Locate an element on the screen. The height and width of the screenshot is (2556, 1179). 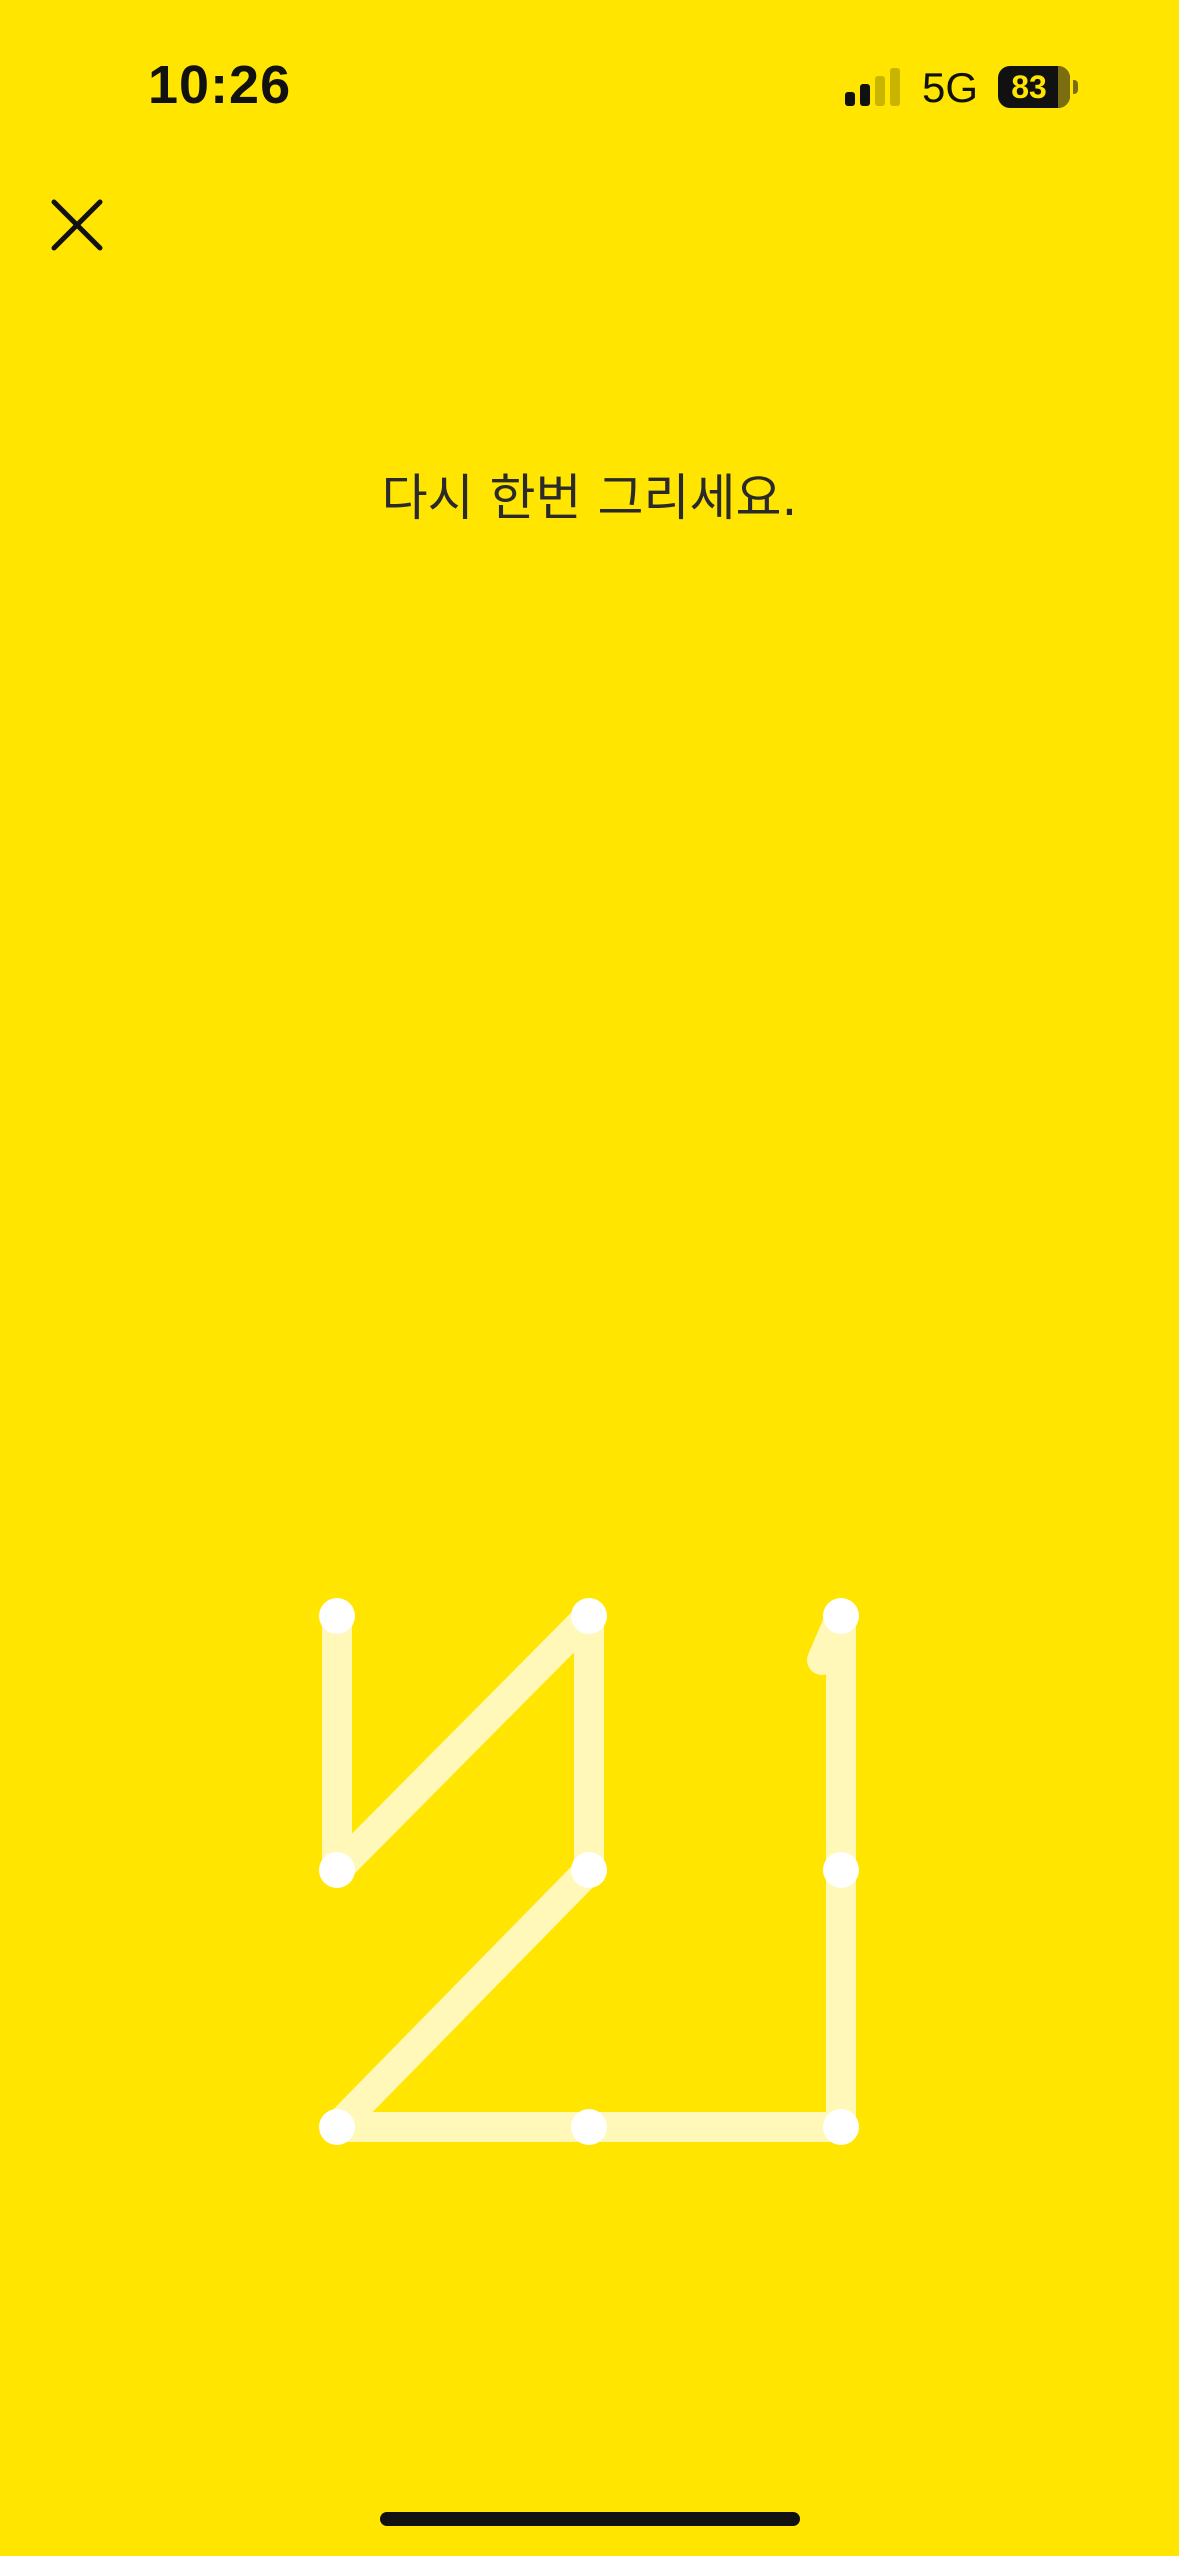
network-type: 5G is located at coordinates (950, 87).